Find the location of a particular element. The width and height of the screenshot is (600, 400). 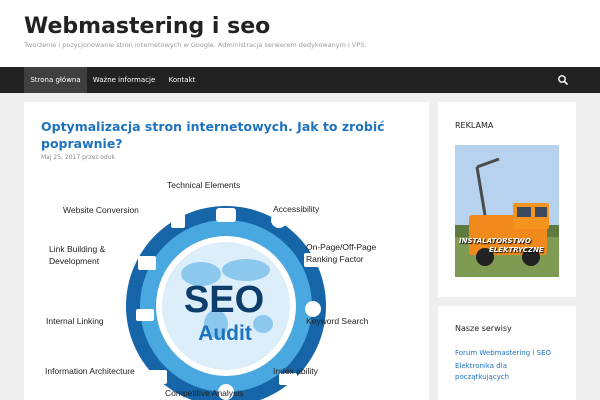

post-by-label: przez is located at coordinates (90, 157).